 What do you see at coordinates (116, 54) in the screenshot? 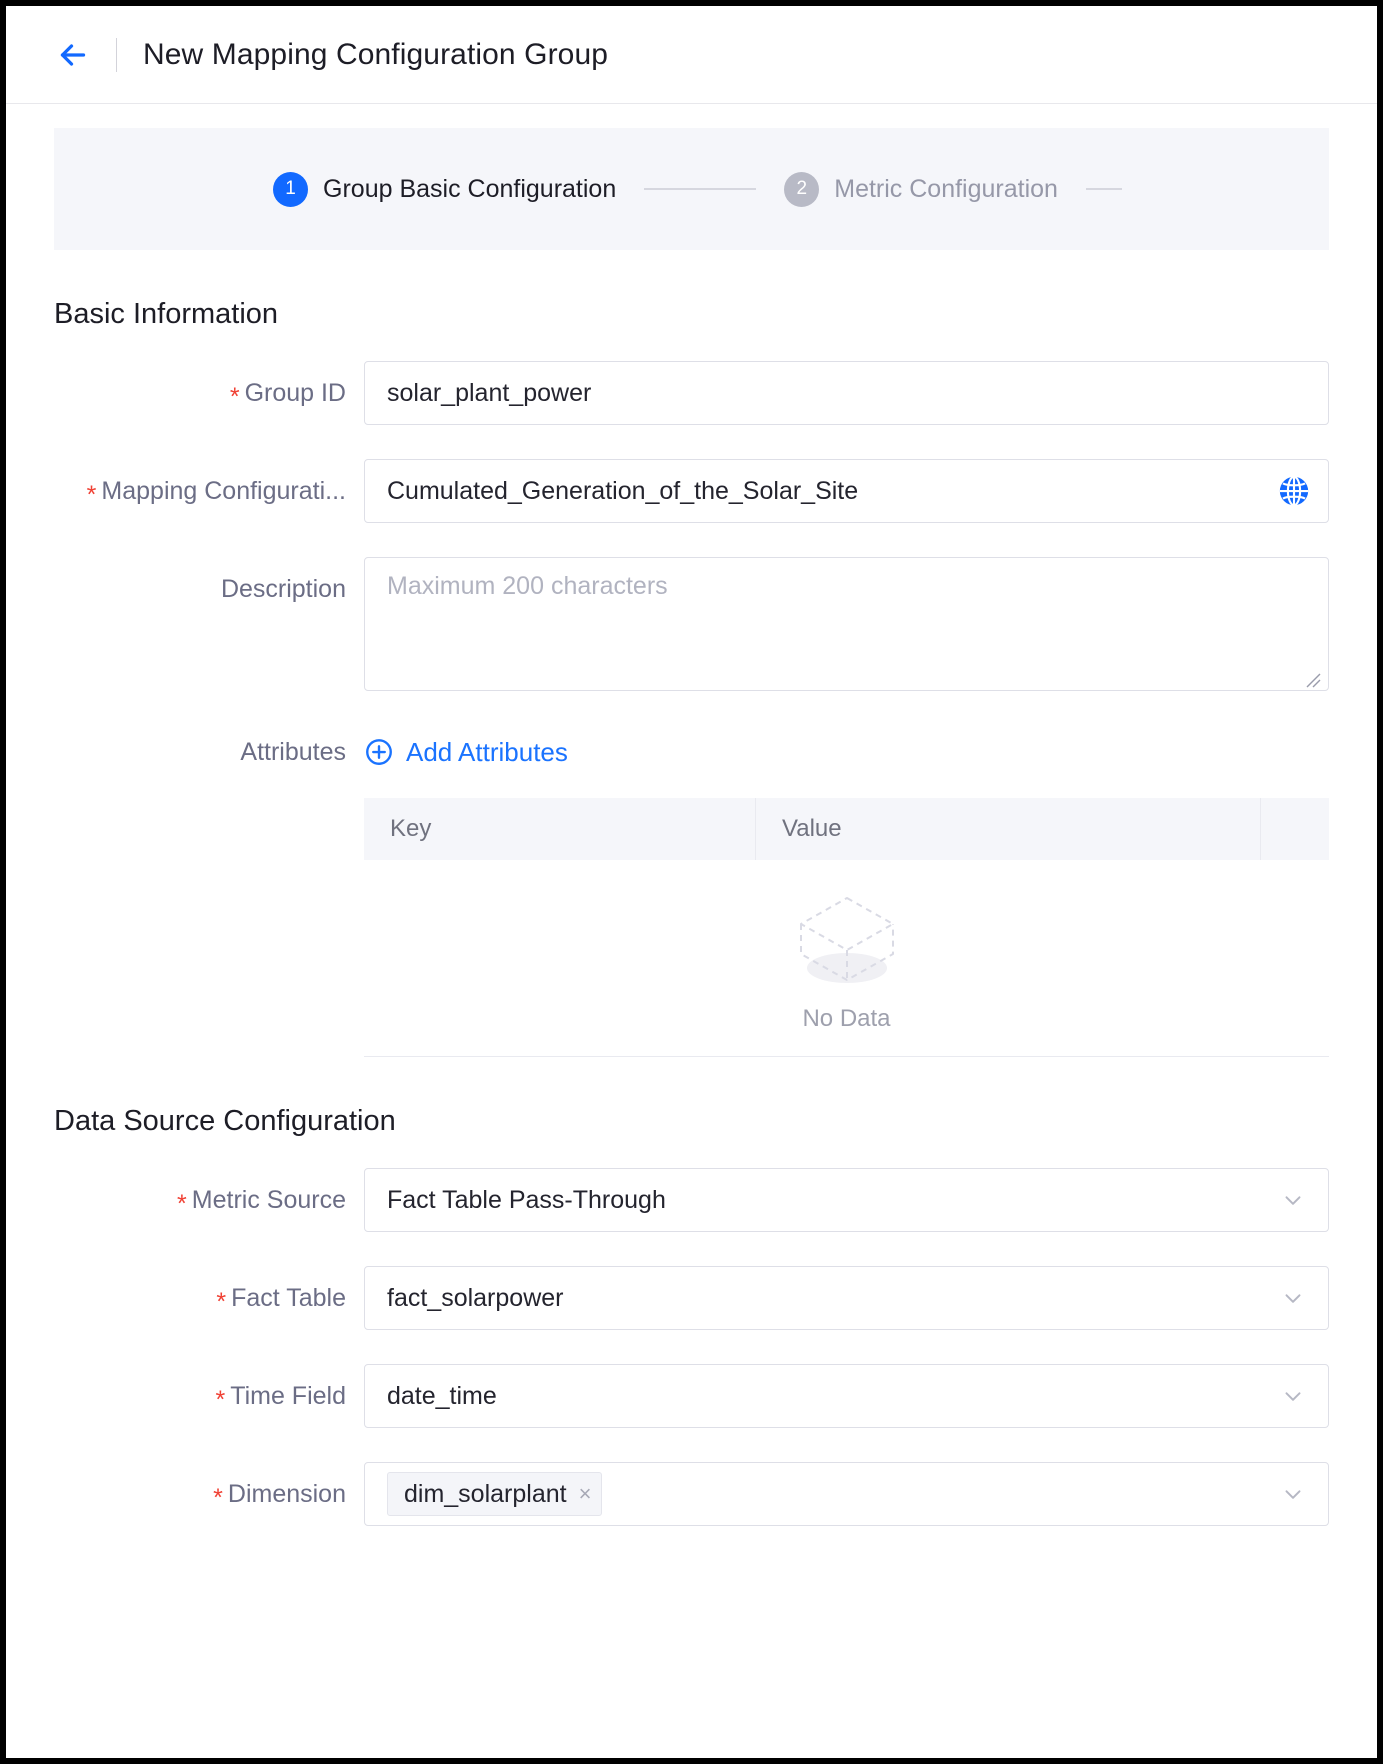
I see `header-divider` at bounding box center [116, 54].